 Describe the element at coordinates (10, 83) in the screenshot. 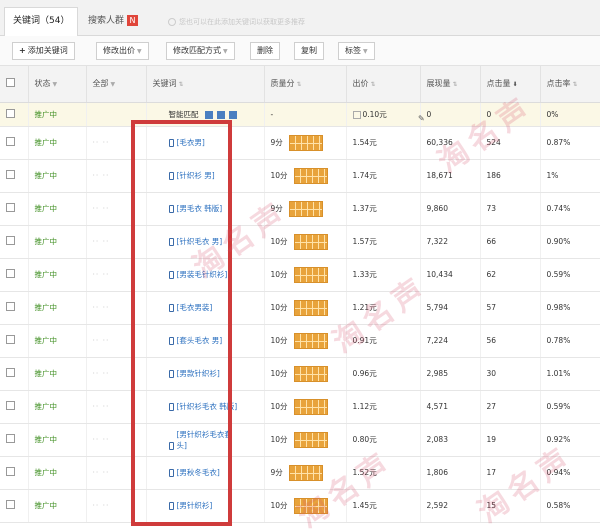

I see `select-all-checkbox` at that location.